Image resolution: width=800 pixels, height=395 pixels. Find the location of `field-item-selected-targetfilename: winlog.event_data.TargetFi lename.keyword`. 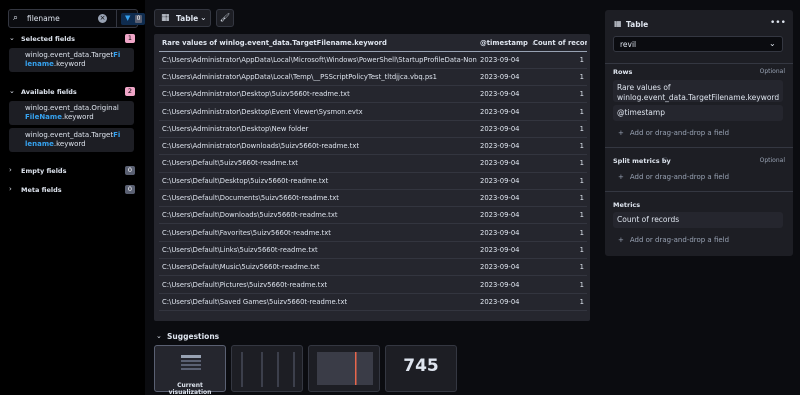

field-item-selected-targetfilename: winlog.event_data.TargetFi lename.keyword is located at coordinates (71, 60).